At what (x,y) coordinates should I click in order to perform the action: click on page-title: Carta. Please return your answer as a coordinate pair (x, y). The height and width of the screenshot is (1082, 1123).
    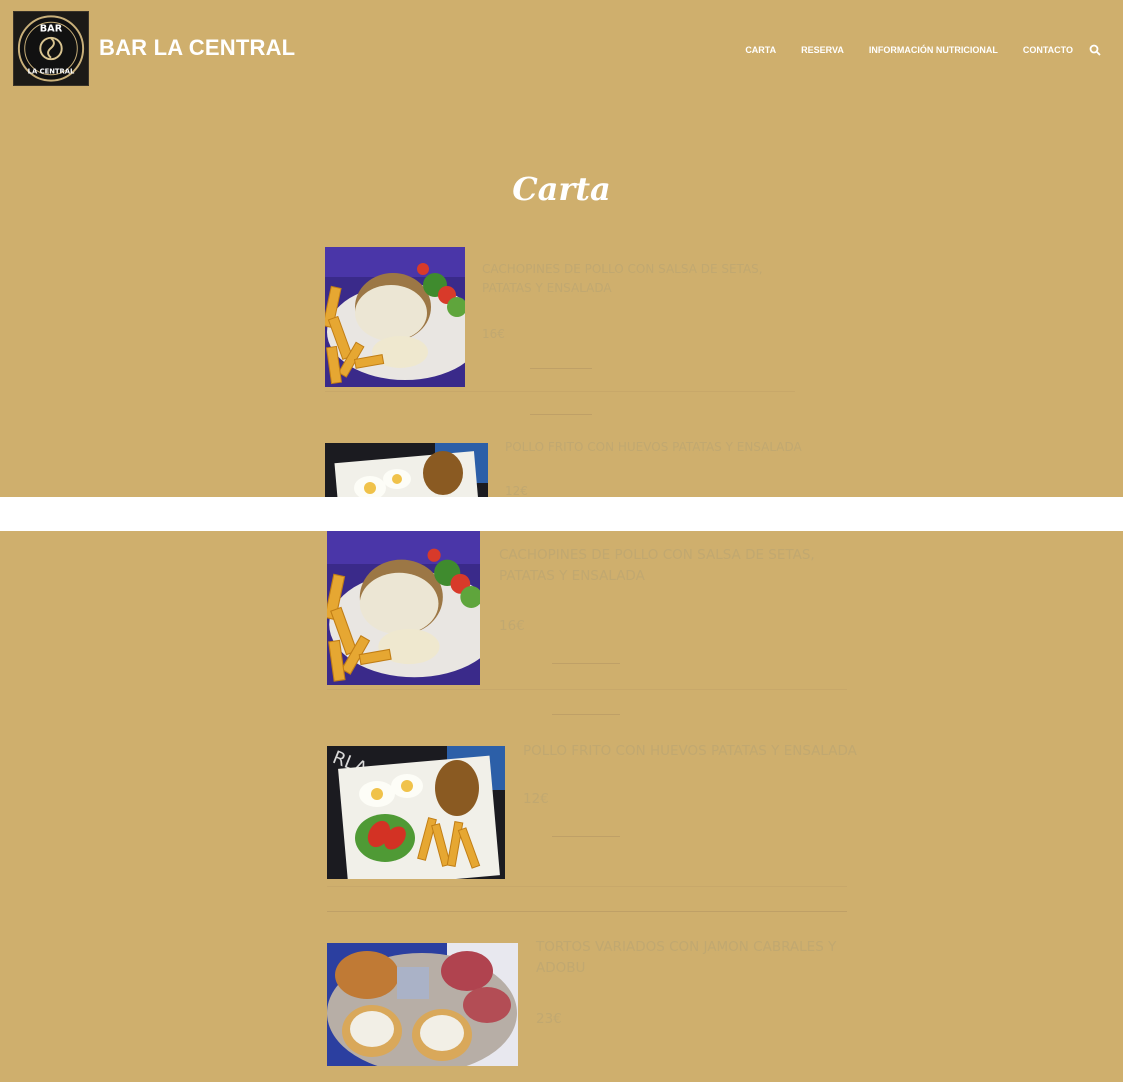
    Looking at the image, I should click on (561, 189).